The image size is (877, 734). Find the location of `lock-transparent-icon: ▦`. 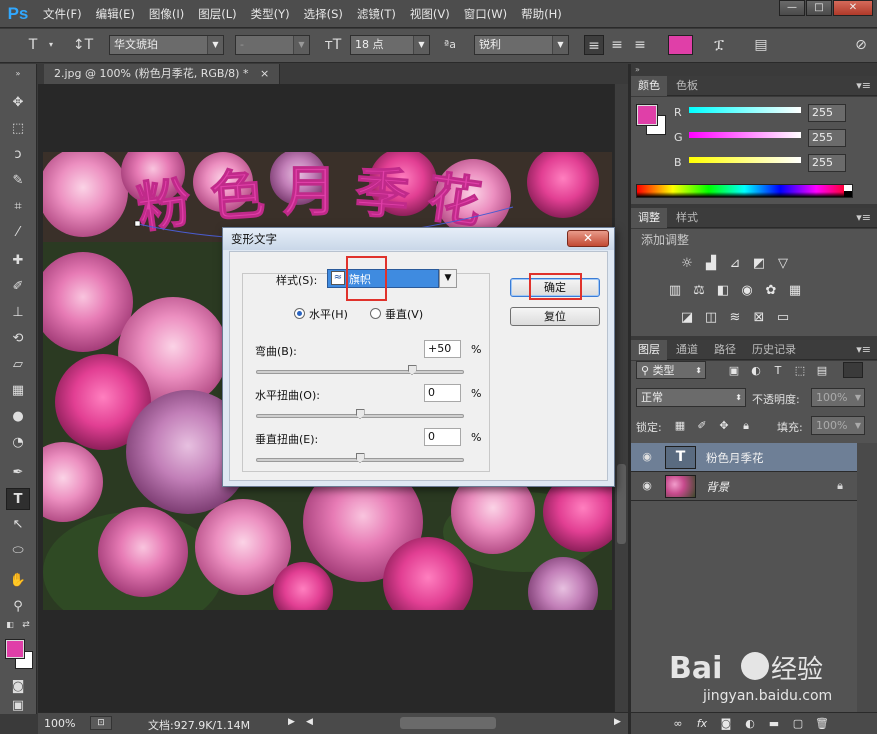

lock-transparent-icon: ▦ is located at coordinates (680, 426).